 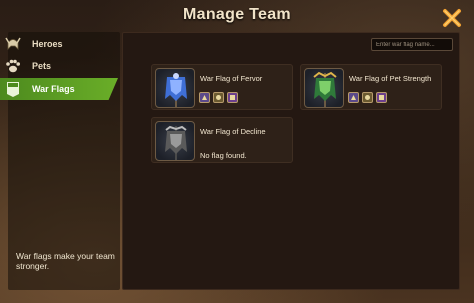 What do you see at coordinates (237, 14) in the screenshot?
I see `page-title: Manage Team` at bounding box center [237, 14].